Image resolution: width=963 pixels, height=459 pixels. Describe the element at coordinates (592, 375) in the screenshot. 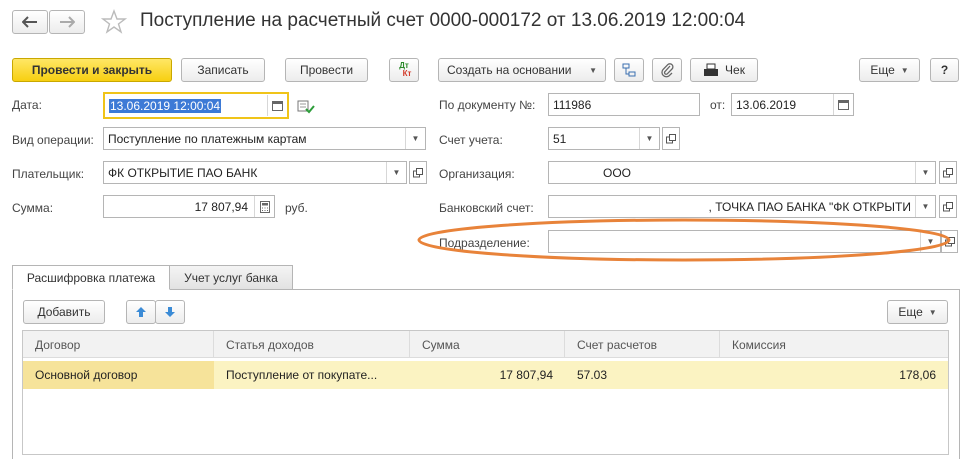

I see `cell-settlement-account: 57.03` at that location.